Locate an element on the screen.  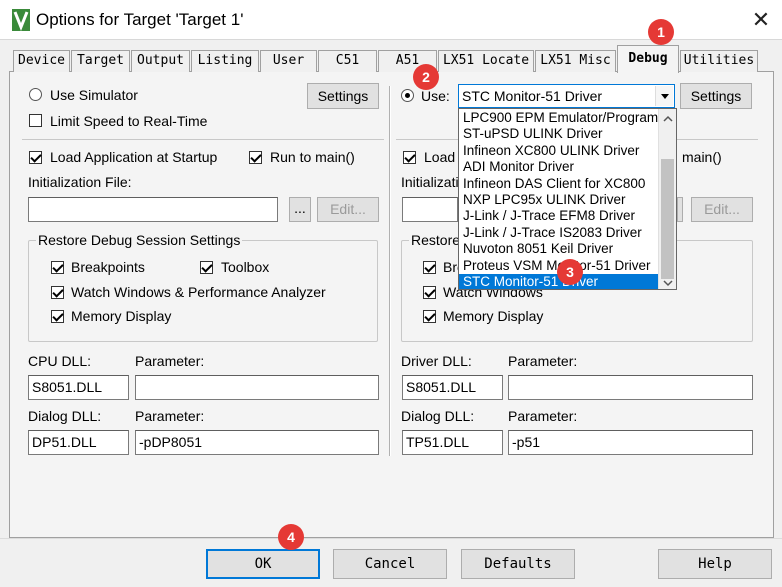
driver-dll-label: Driver DLL: is located at coordinates (436, 361).